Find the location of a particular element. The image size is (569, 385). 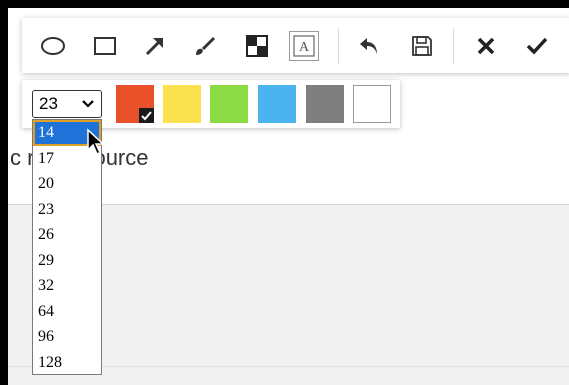

color-swatch-white is located at coordinates (372, 104).